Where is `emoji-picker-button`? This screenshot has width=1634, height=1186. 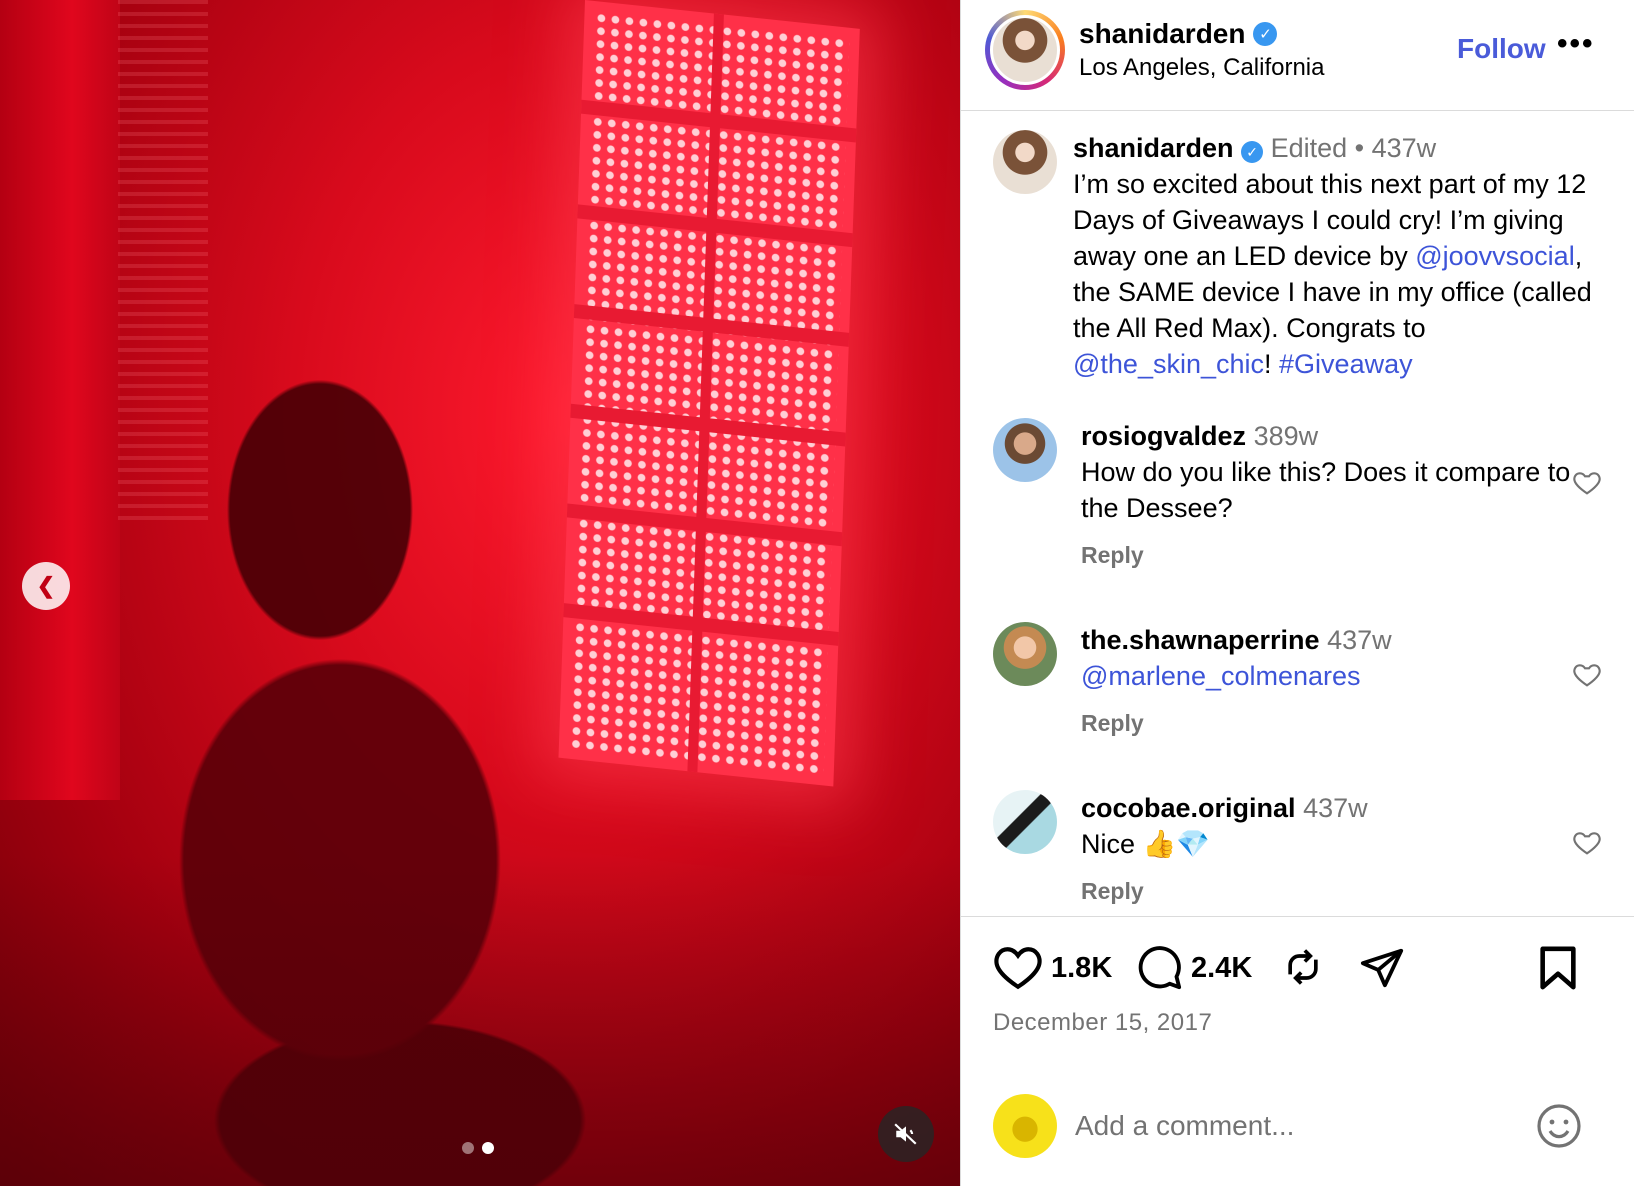
emoji-picker-button is located at coordinates (1559, 1126).